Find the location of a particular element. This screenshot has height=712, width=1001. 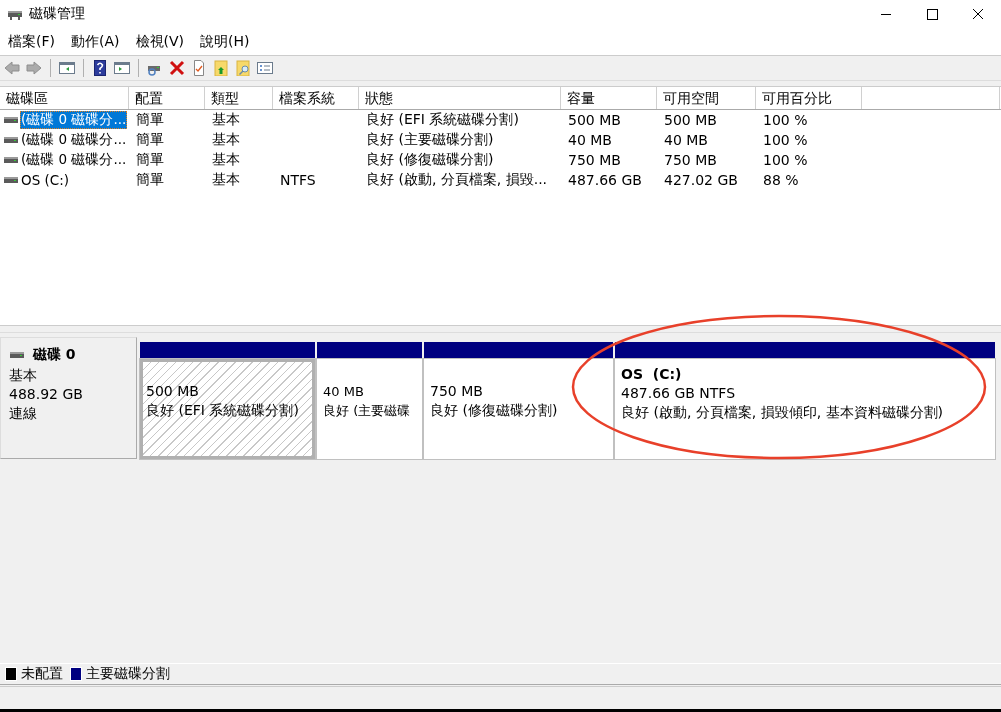

partition-block: 500 MB 良好 (EFI 系統磁碟分割) is located at coordinates (227, 409).